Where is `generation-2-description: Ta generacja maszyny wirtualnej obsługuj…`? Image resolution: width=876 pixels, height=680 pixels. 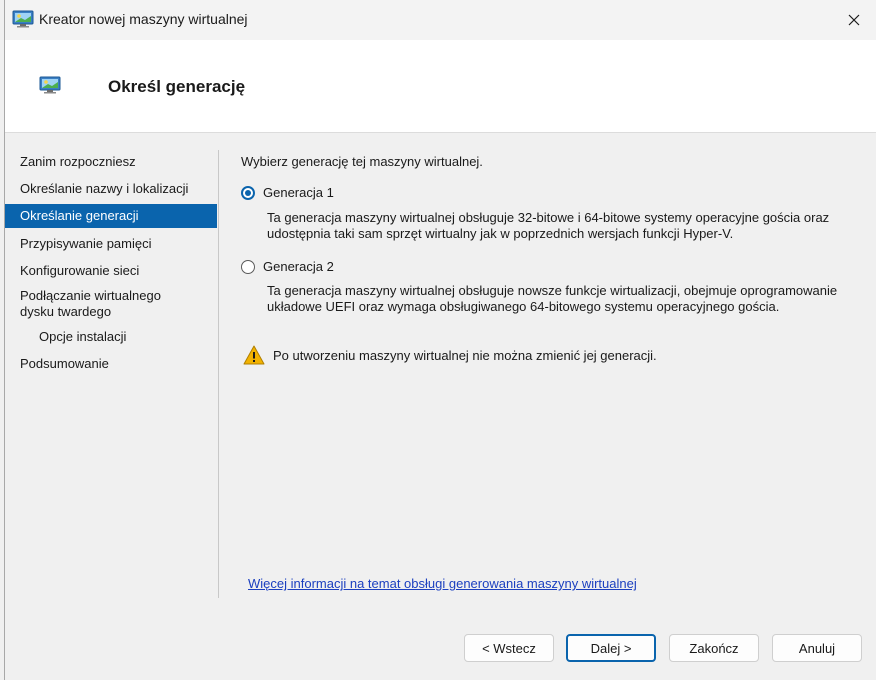
generation-2-description: Ta generacja maszyny wirtualnej obsługuj… is located at coordinates (552, 298).